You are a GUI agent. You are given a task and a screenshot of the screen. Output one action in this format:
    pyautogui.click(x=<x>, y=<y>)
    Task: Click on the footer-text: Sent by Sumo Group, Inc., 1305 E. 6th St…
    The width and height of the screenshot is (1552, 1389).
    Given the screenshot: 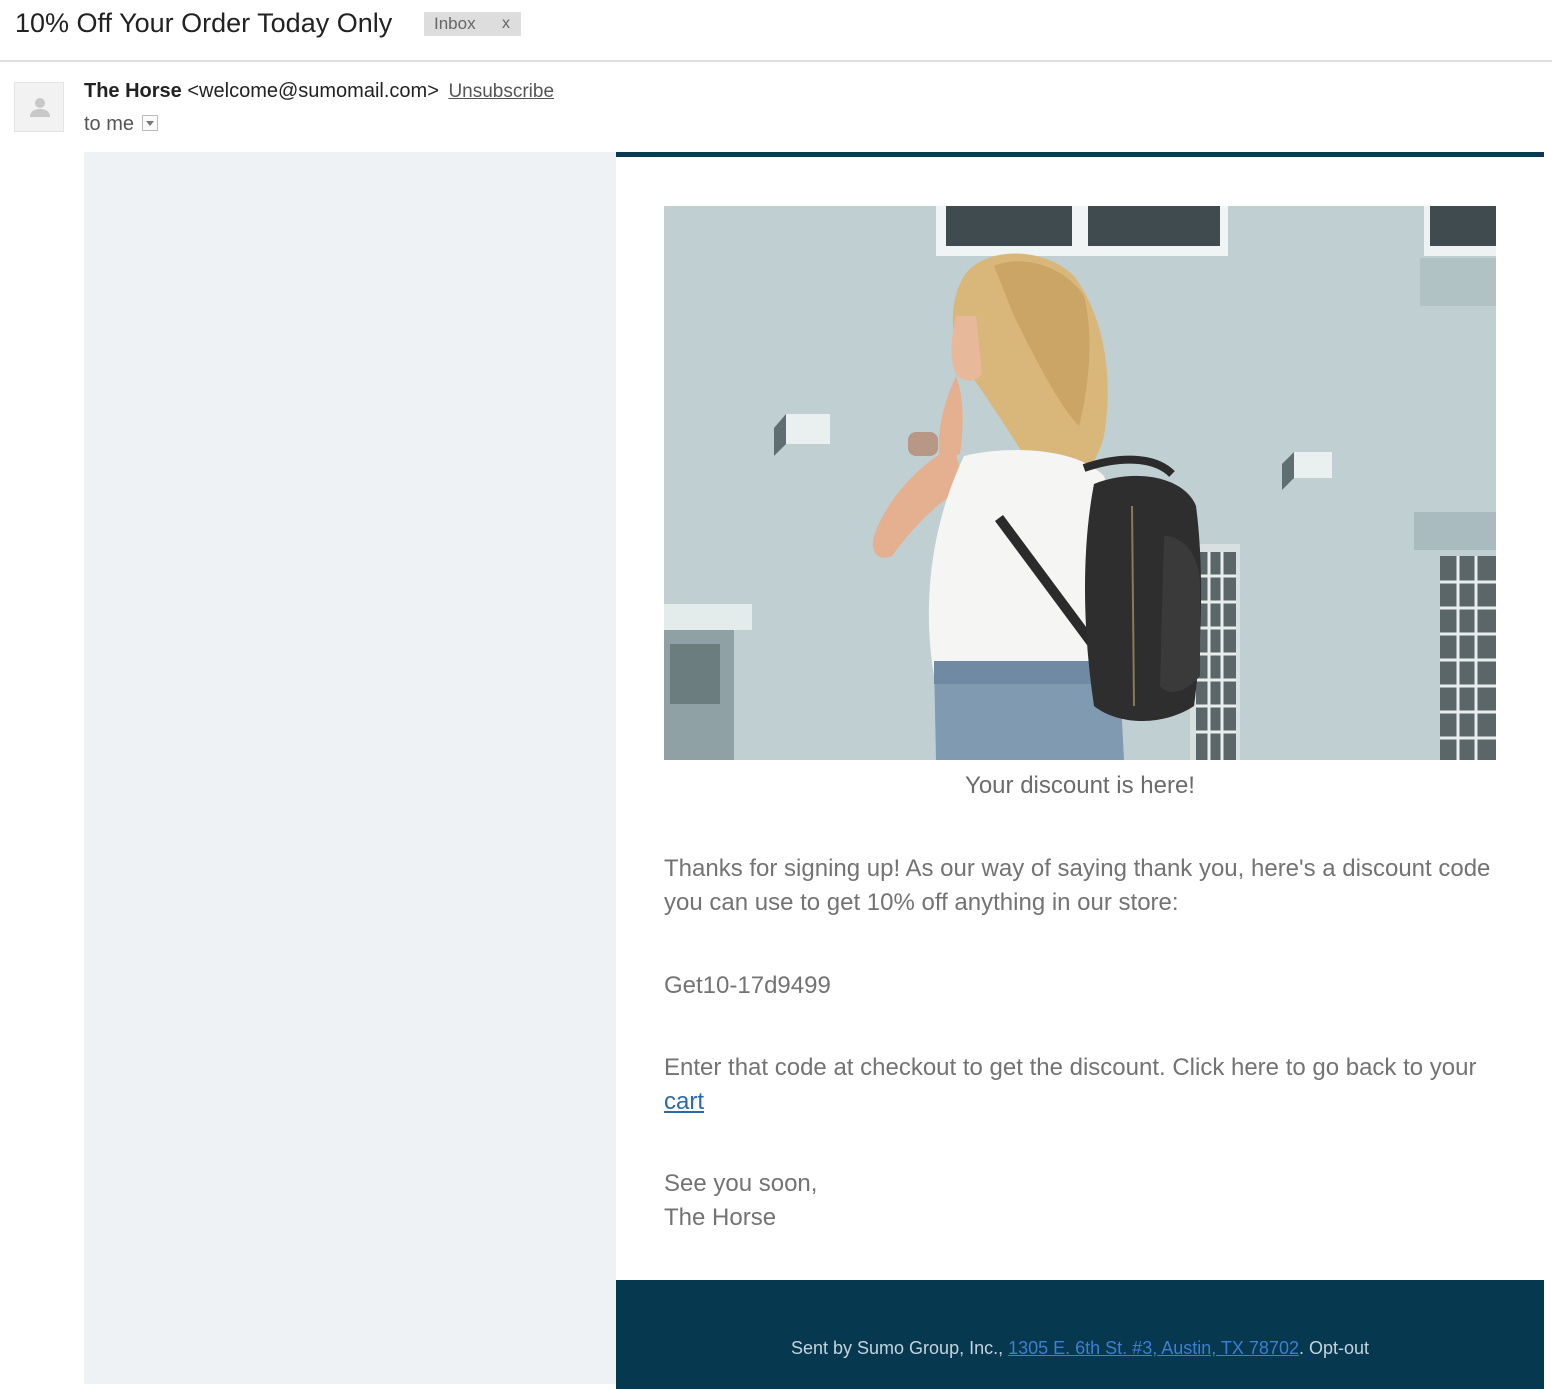 What is the action you would take?
    pyautogui.click(x=1080, y=1348)
    